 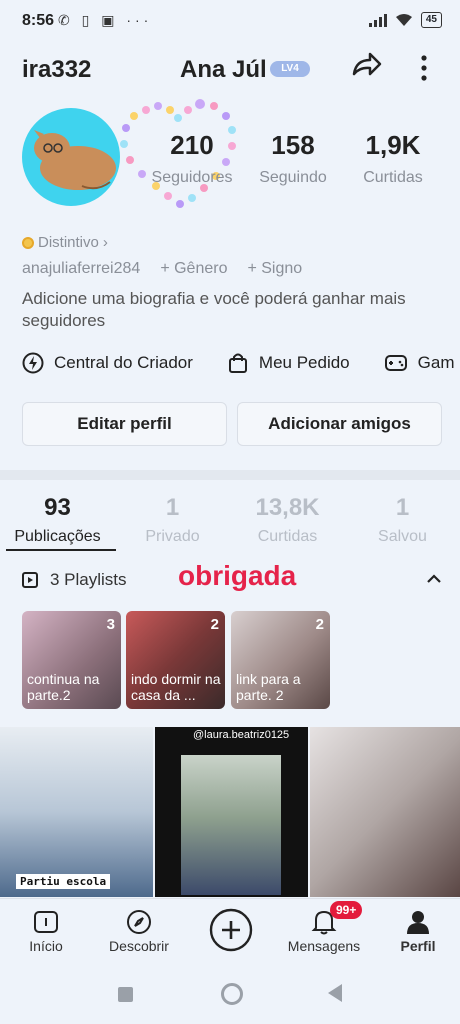 I want to click on compass-icon, so click(x=139, y=922).